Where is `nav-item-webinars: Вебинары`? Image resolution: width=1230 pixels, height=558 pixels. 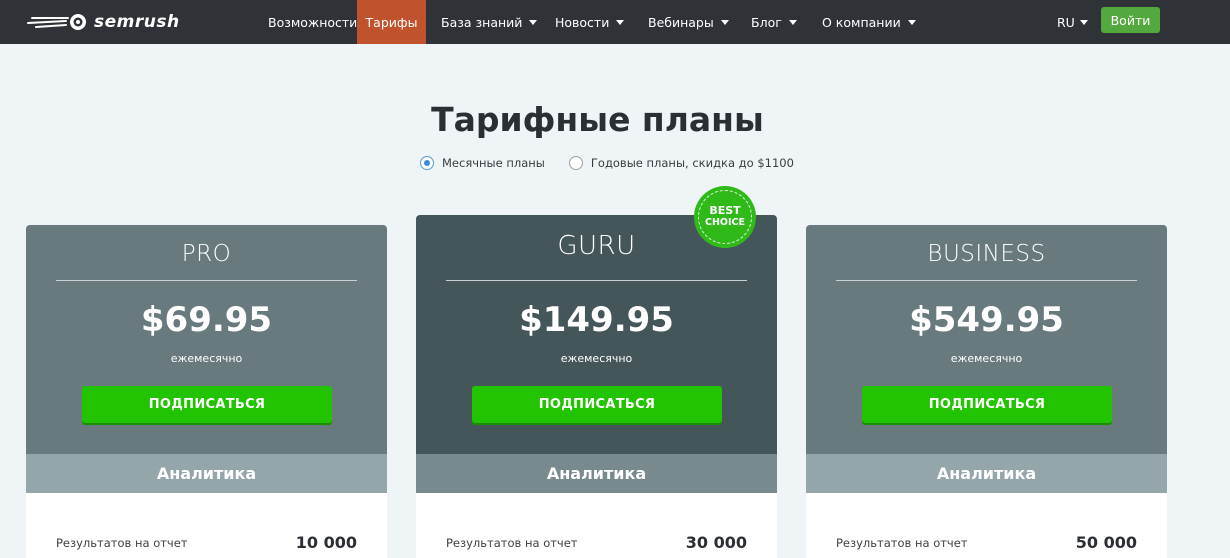 nav-item-webinars: Вебинары is located at coordinates (688, 22).